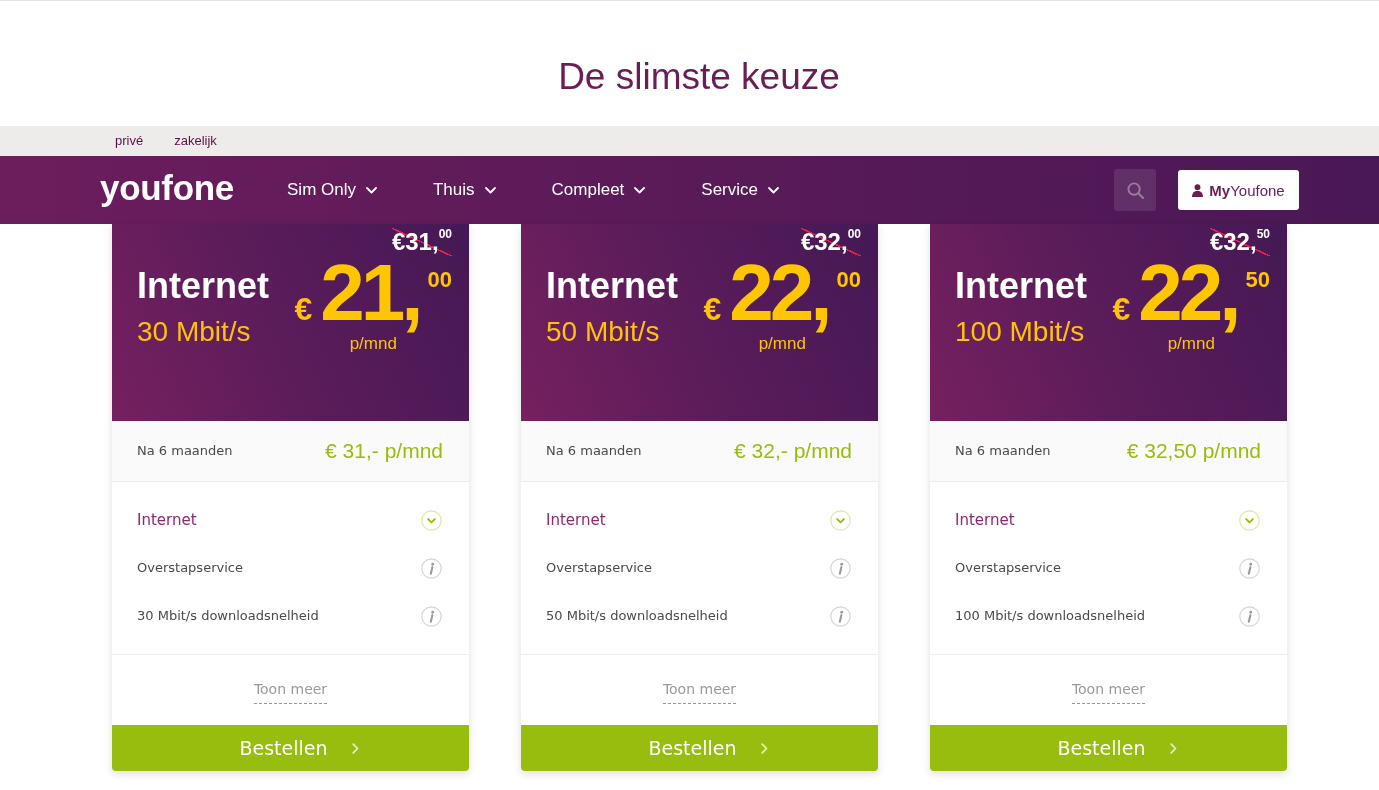  What do you see at coordinates (195, 141) in the screenshot?
I see `segment-link: zakelijk` at bounding box center [195, 141].